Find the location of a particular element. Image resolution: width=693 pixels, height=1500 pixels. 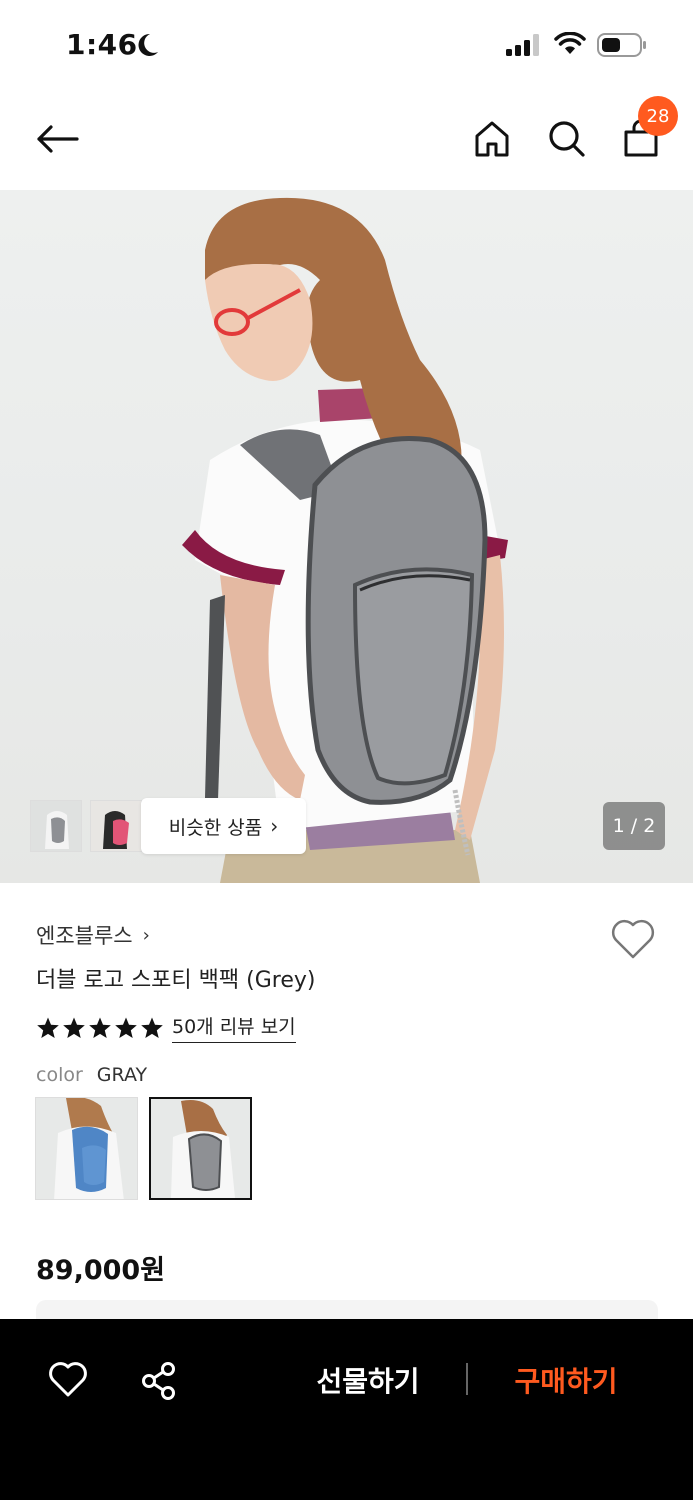

battery-icon is located at coordinates (621, 45).